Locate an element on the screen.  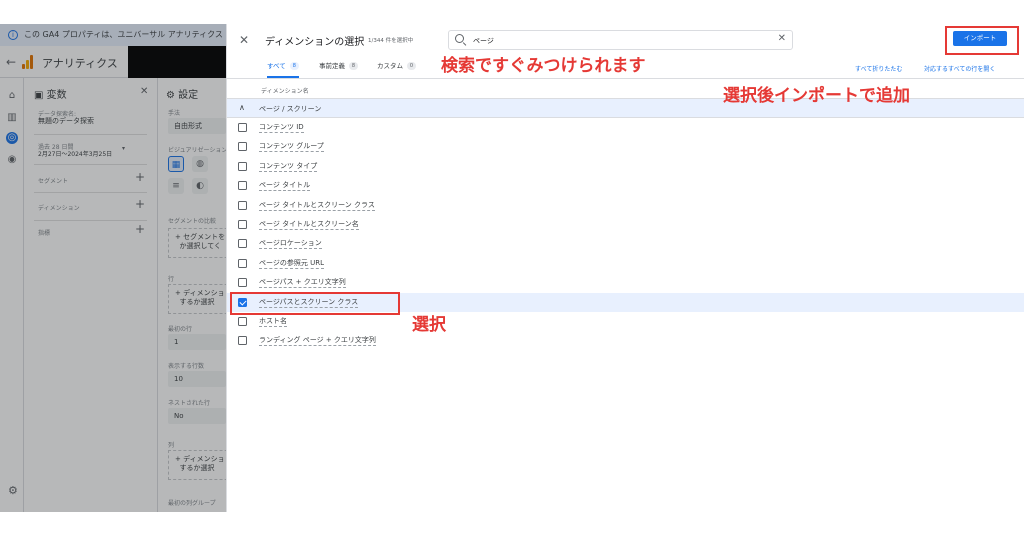
import-highlight-box is located at coordinates (982, 40).